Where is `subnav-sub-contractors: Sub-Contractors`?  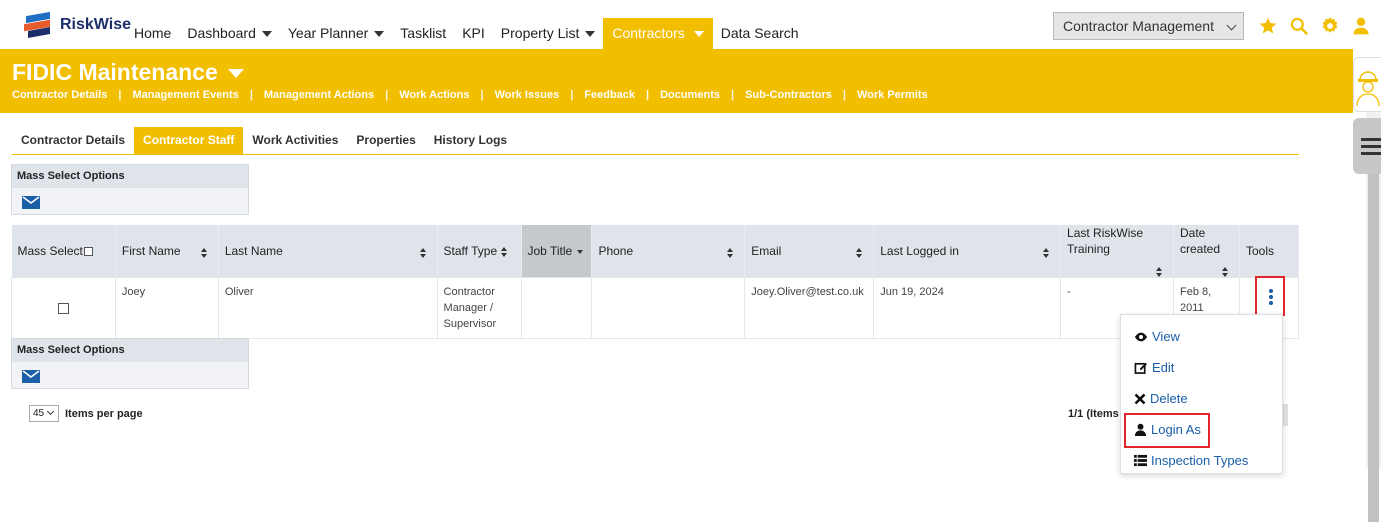
subnav-sub-contractors: Sub-Contractors is located at coordinates (788, 95).